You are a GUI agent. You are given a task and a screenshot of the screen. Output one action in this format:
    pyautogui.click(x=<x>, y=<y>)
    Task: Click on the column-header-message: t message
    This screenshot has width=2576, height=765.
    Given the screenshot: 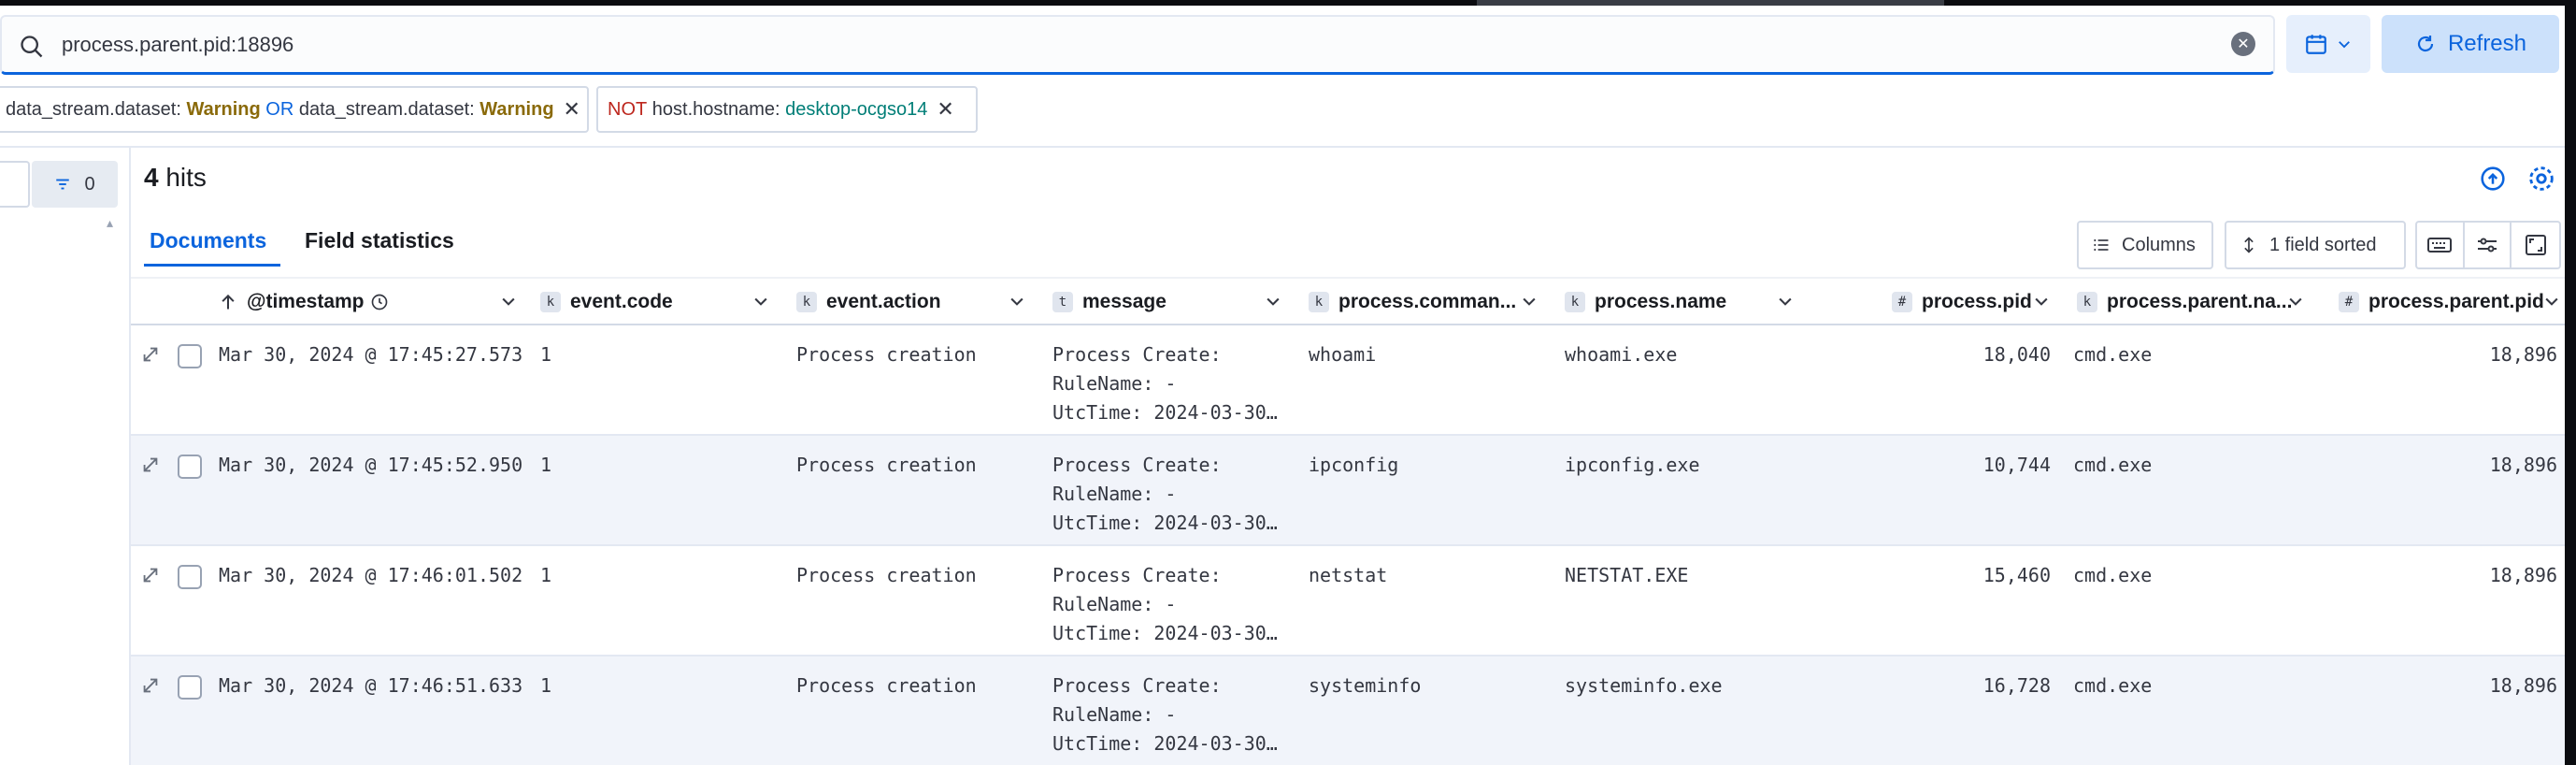 What is the action you would take?
    pyautogui.click(x=1109, y=302)
    